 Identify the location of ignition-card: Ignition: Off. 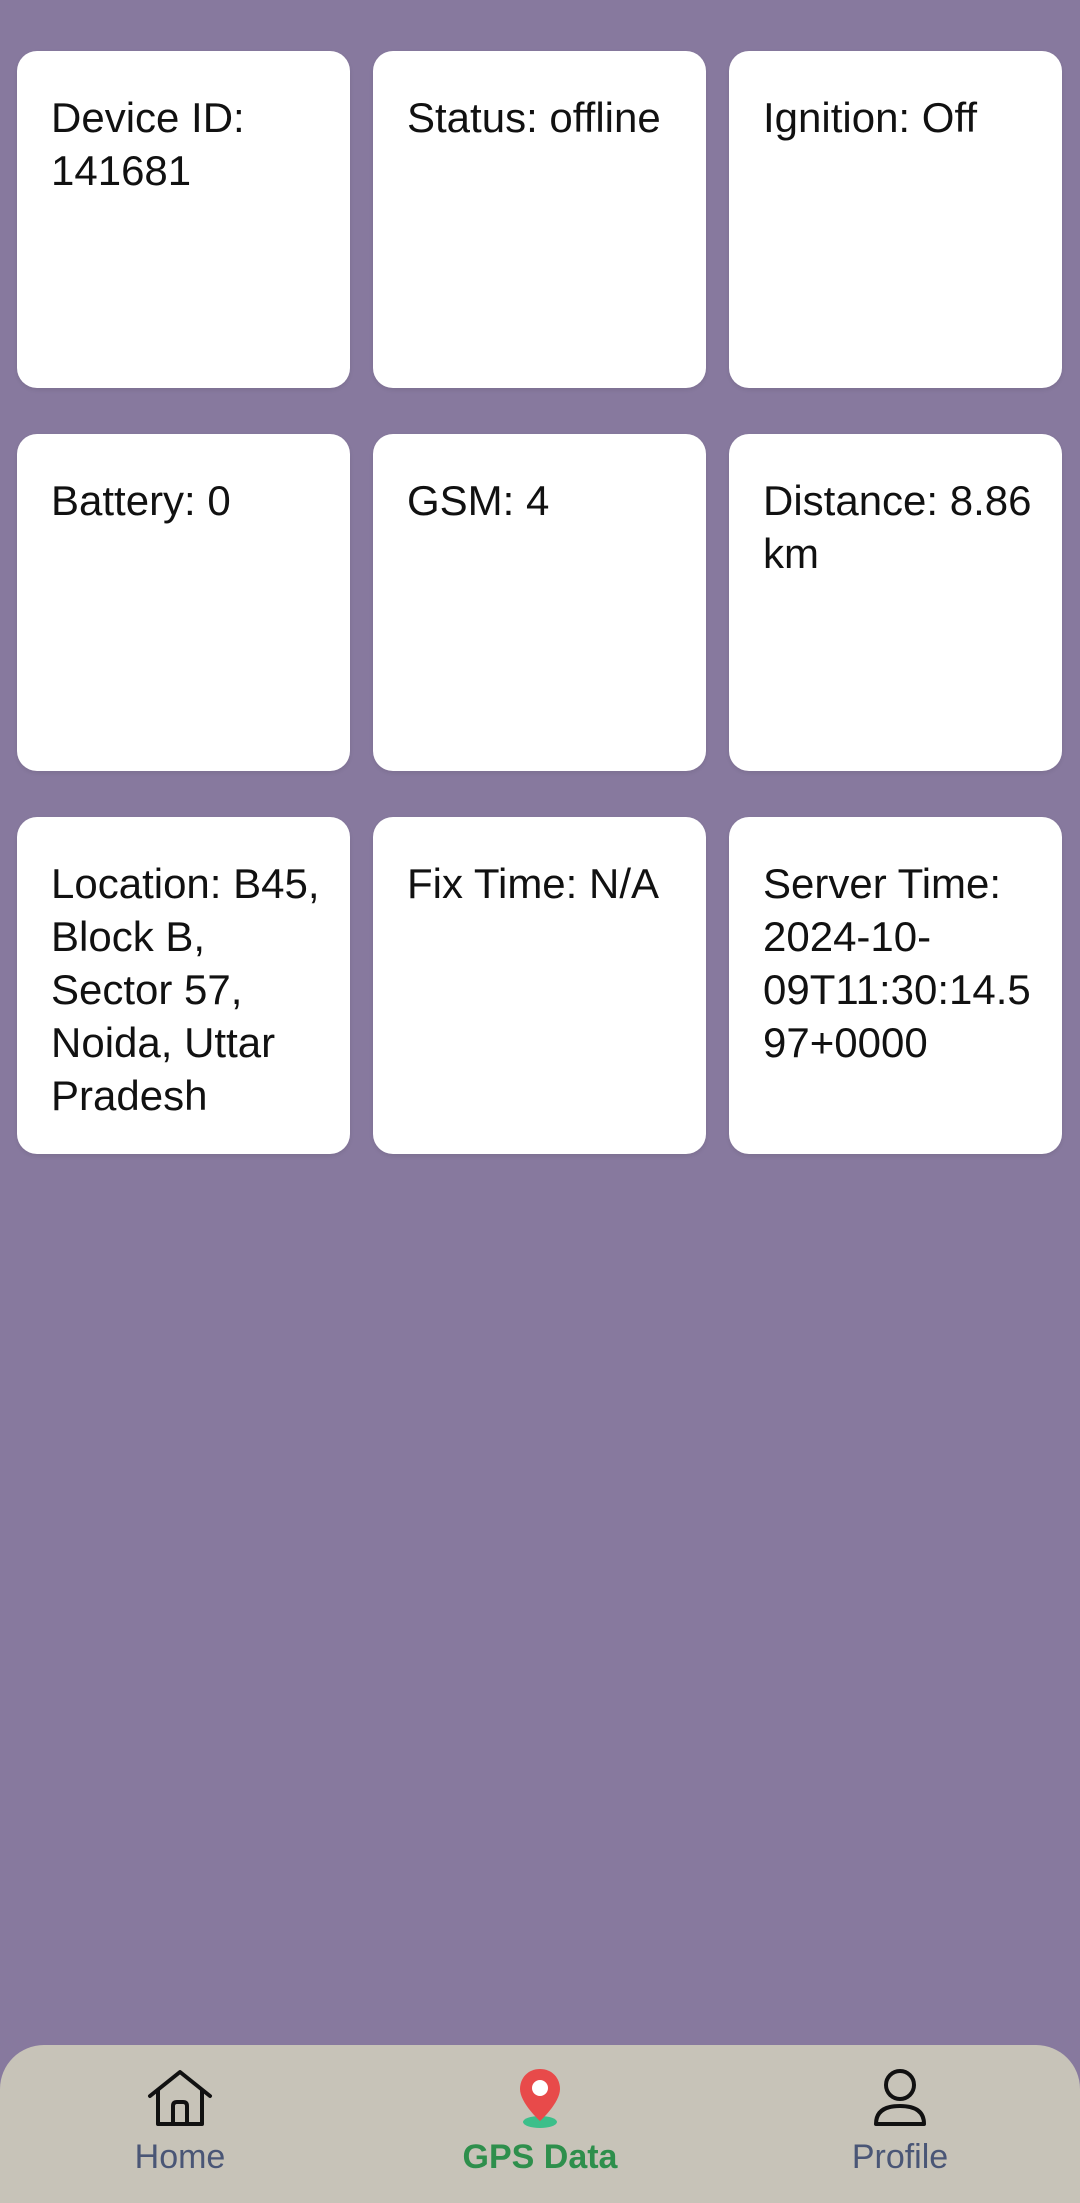
(895, 219).